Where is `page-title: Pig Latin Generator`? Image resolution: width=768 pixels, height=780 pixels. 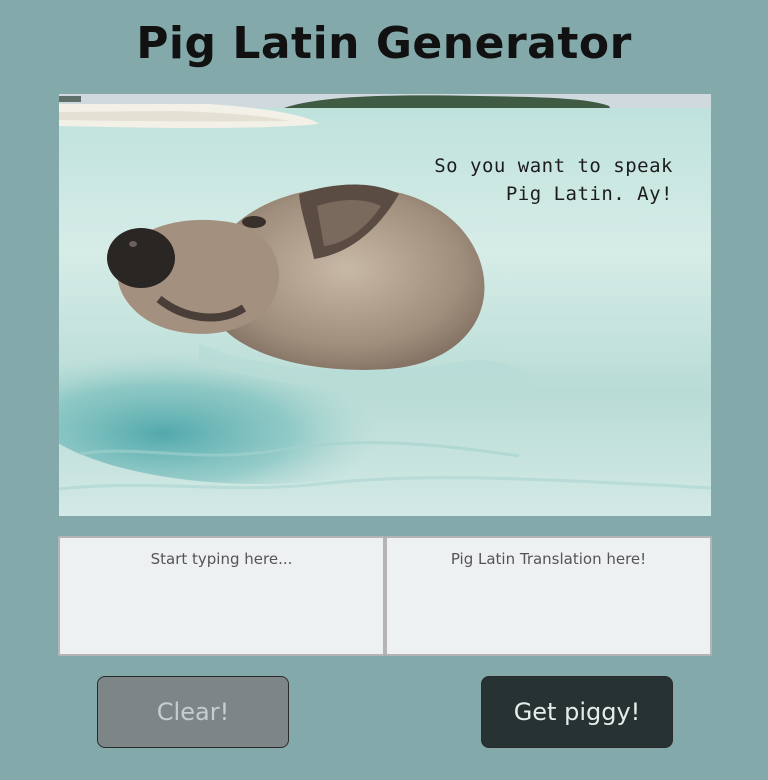 page-title: Pig Latin Generator is located at coordinates (384, 43).